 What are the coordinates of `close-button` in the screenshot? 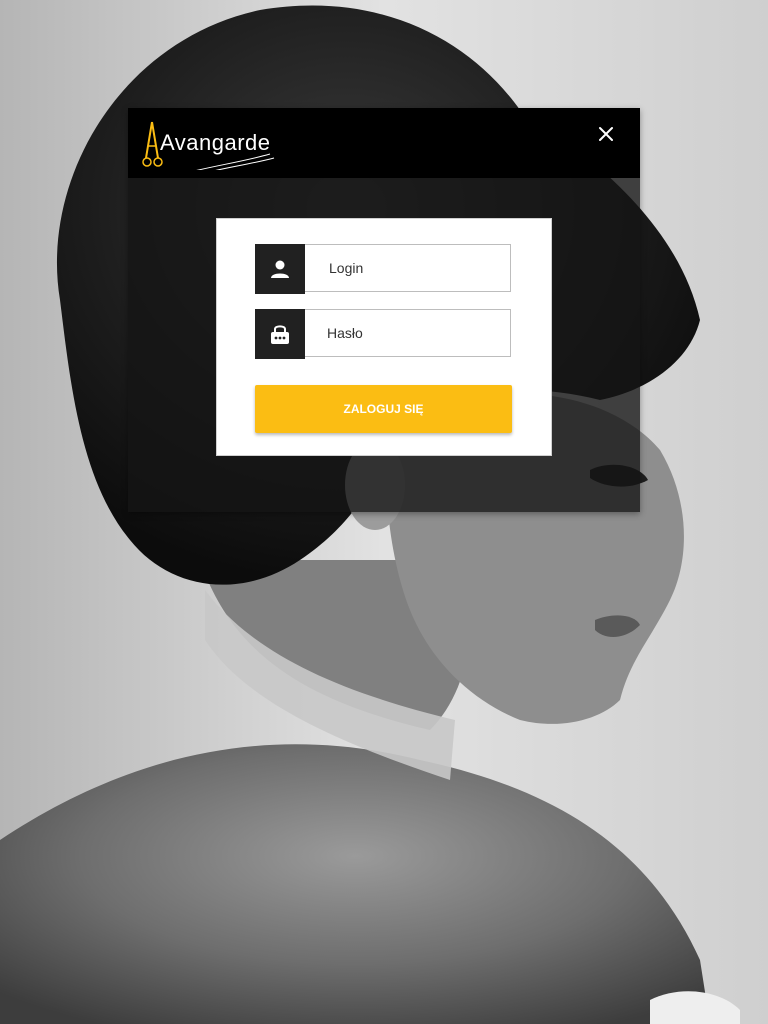 It's located at (606, 134).